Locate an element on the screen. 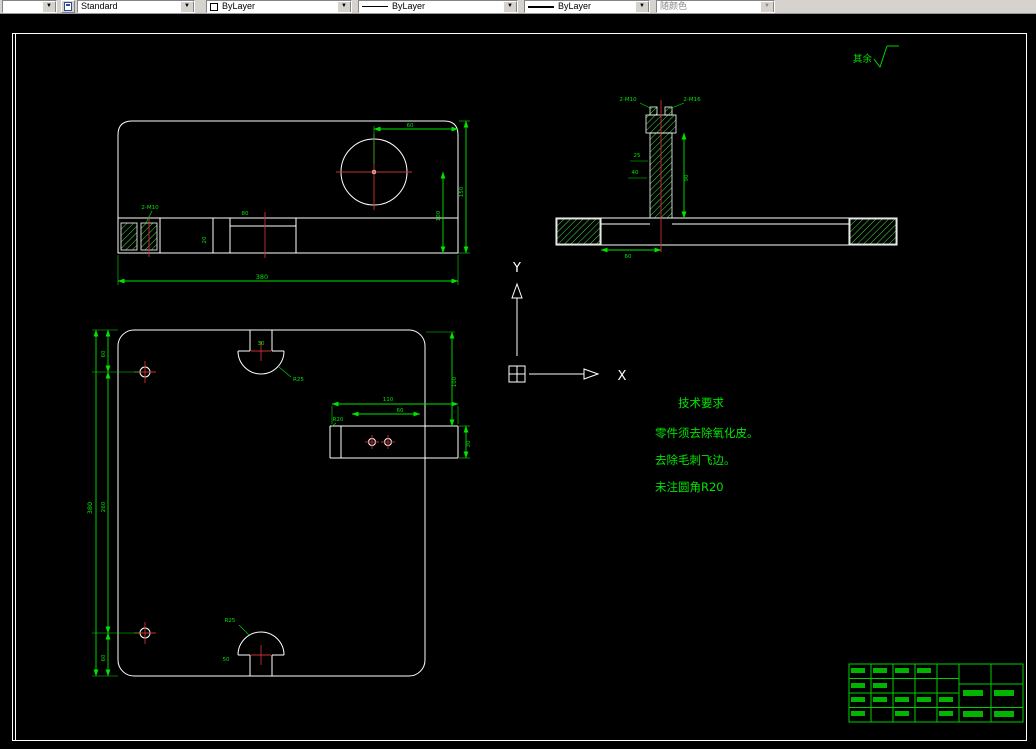 Image resolution: width=1036 pixels, height=749 pixels. dim-label: R20 is located at coordinates (338, 420).